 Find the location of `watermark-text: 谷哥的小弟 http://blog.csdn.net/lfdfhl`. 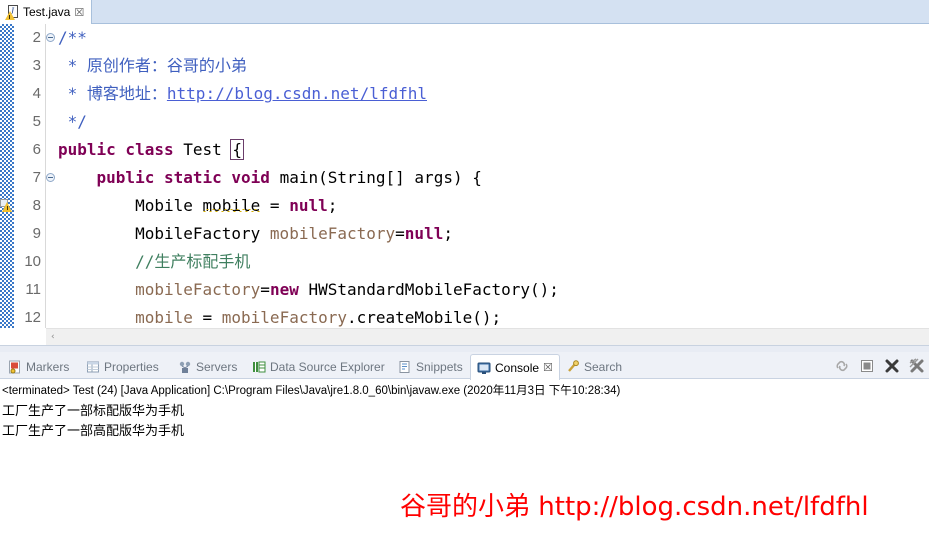

watermark-text: 谷哥的小弟 http://blog.csdn.net/lfdfhl is located at coordinates (634, 507).